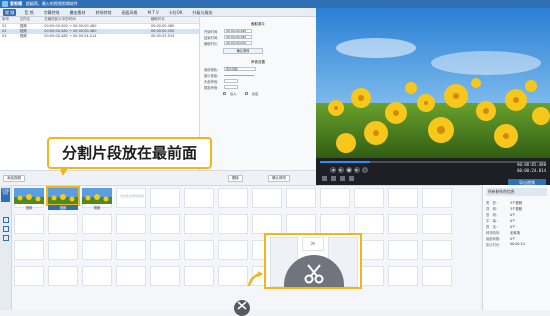 The width and height of the screenshot is (550, 316). I want to click on stop-icon: ■, so click(349, 170).